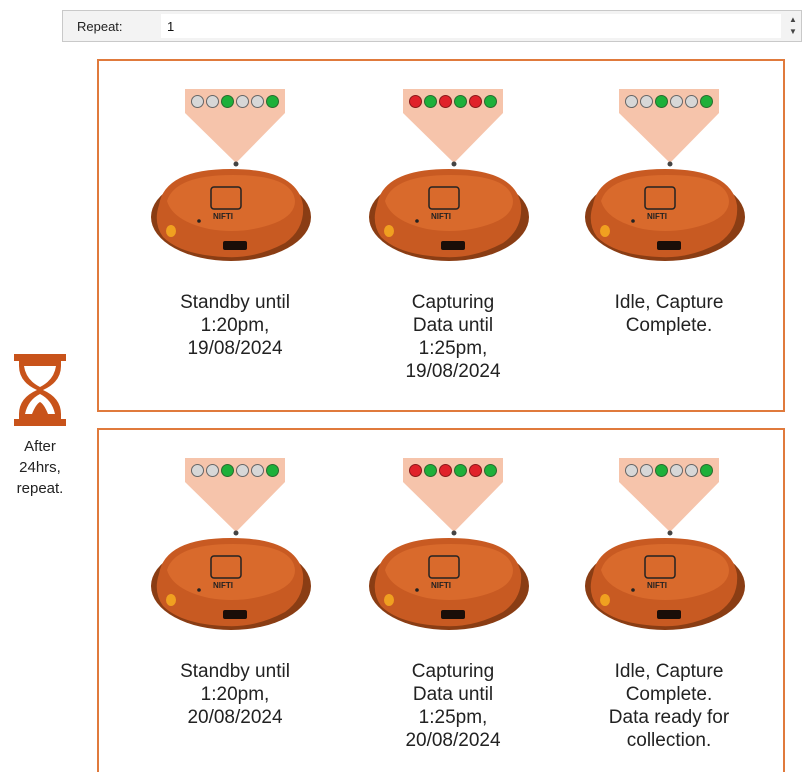 This screenshot has width=802, height=772. What do you see at coordinates (40, 392) in the screenshot?
I see `hourglass-icon` at bounding box center [40, 392].